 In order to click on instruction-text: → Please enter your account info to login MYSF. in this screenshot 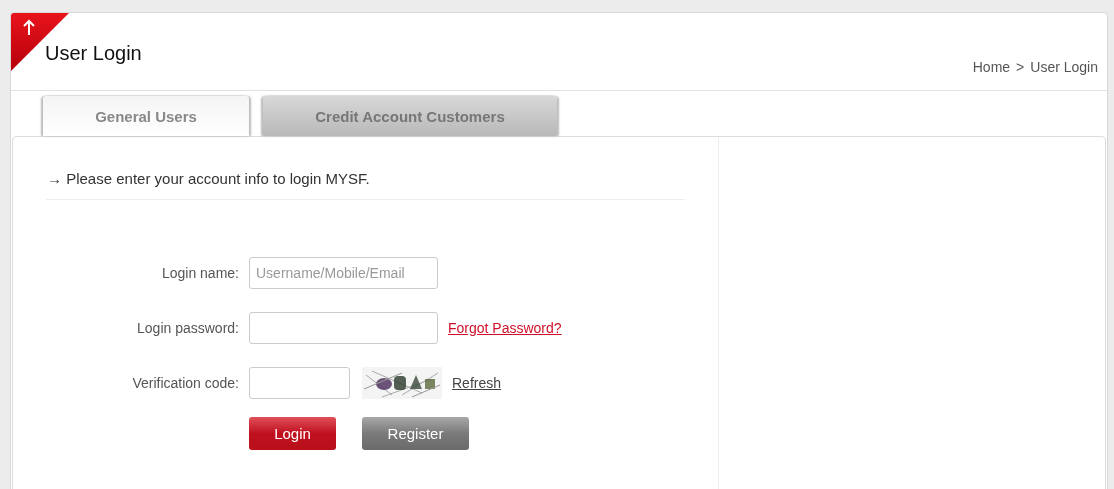, I will do `click(365, 185)`.